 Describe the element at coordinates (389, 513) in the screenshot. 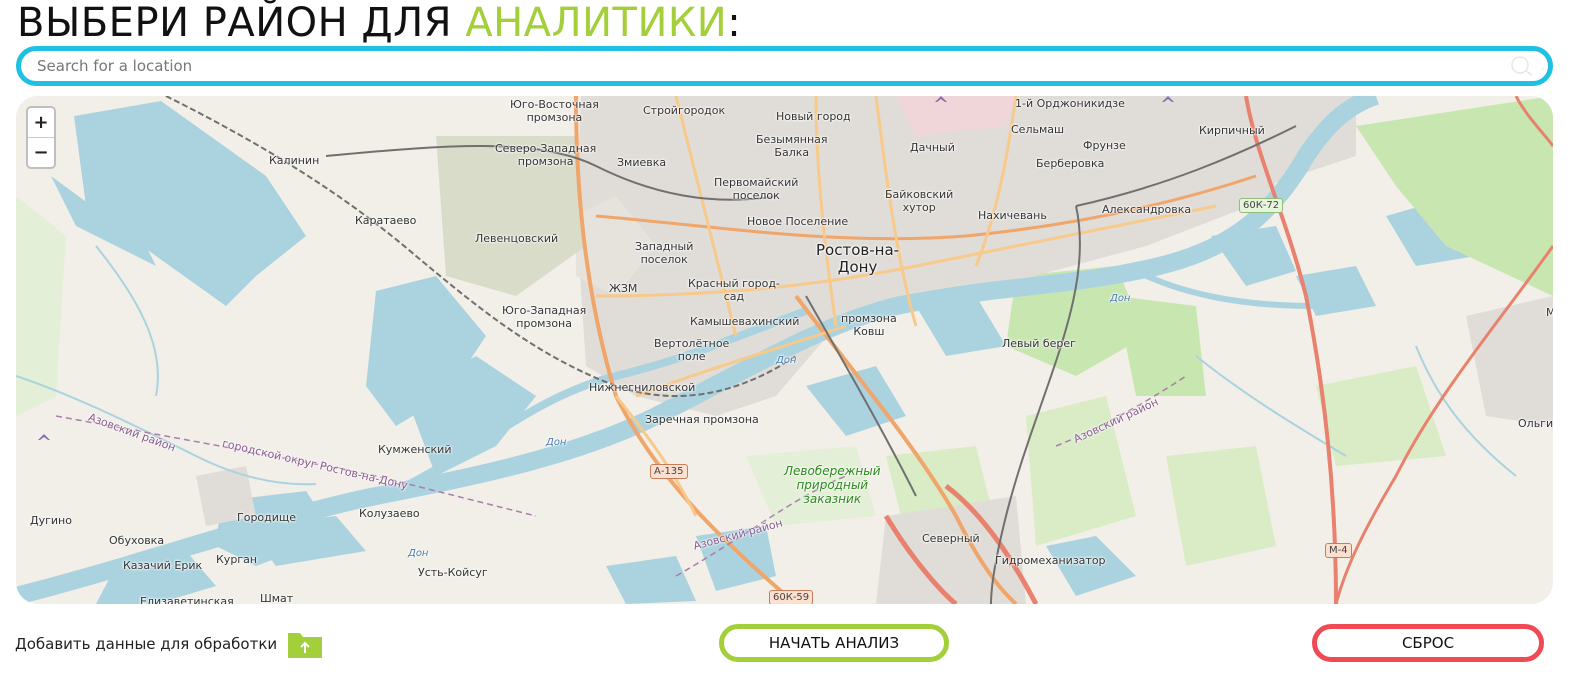

I see `map-label-kolusaevo: Колузаево` at that location.